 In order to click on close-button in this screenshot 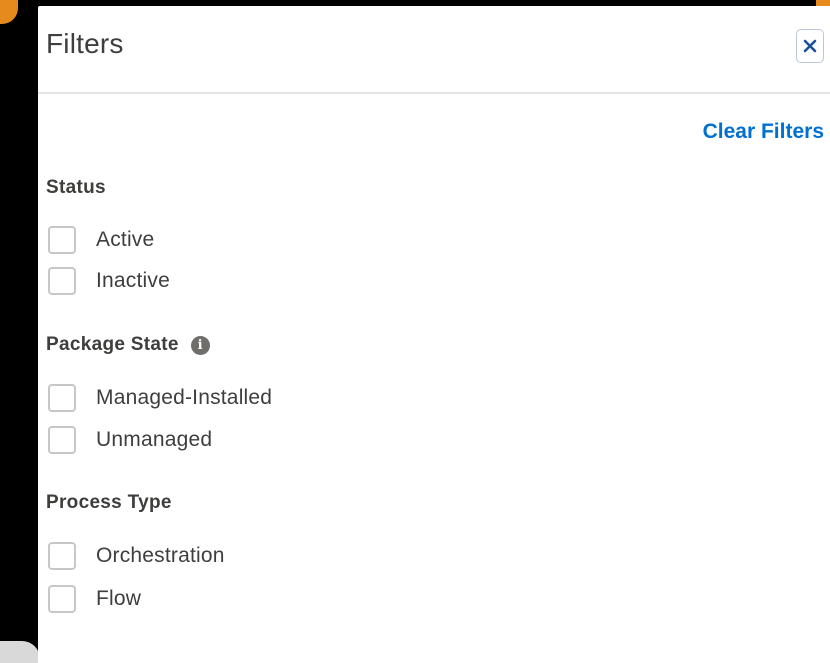, I will do `click(810, 46)`.